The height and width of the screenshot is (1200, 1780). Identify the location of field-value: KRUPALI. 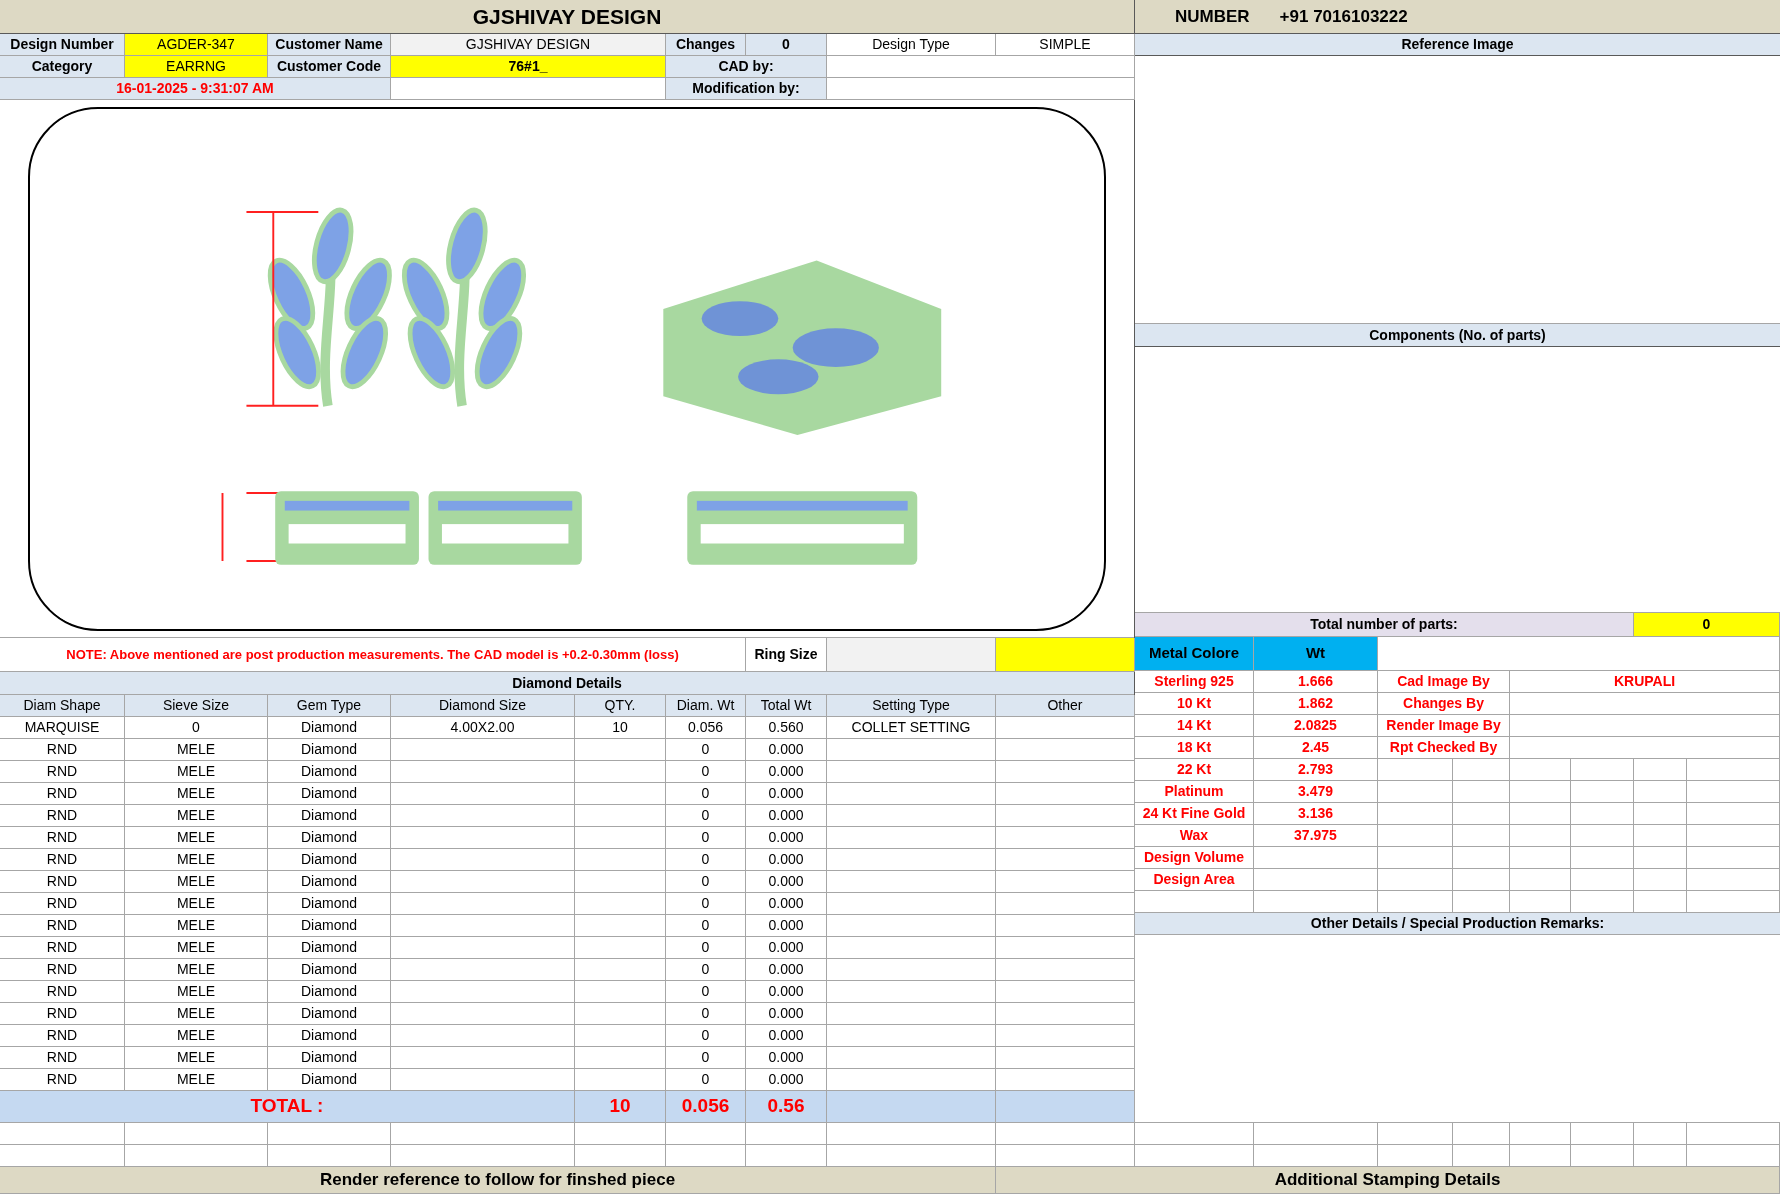
(1645, 682).